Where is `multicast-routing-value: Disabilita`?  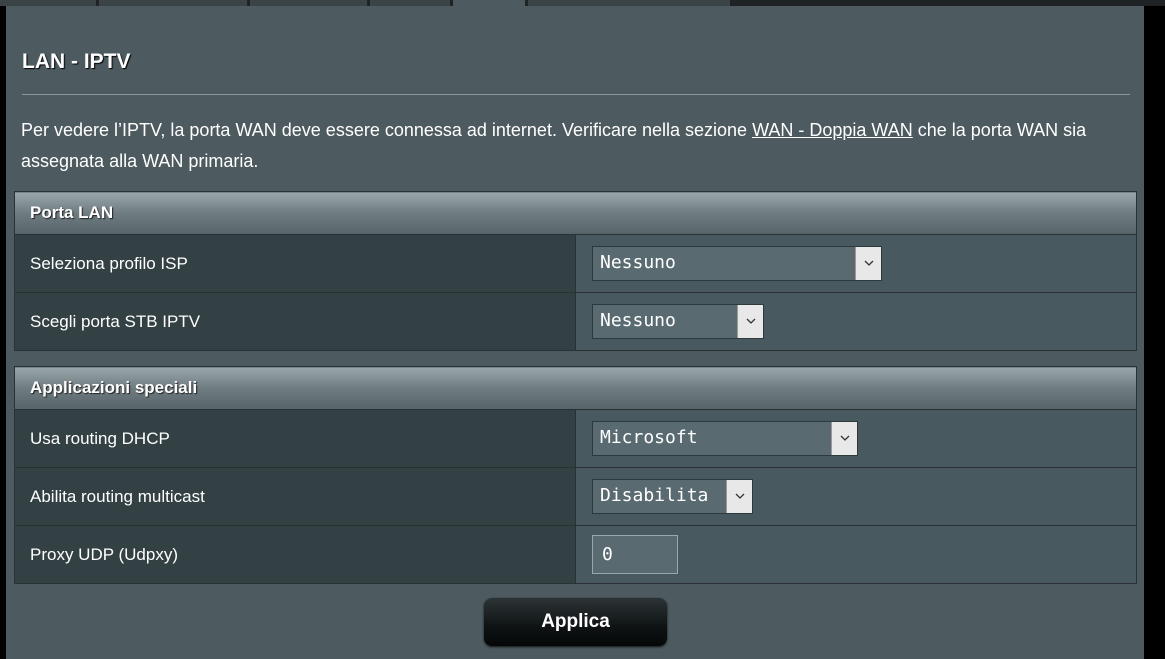
multicast-routing-value: Disabilita is located at coordinates (654, 495).